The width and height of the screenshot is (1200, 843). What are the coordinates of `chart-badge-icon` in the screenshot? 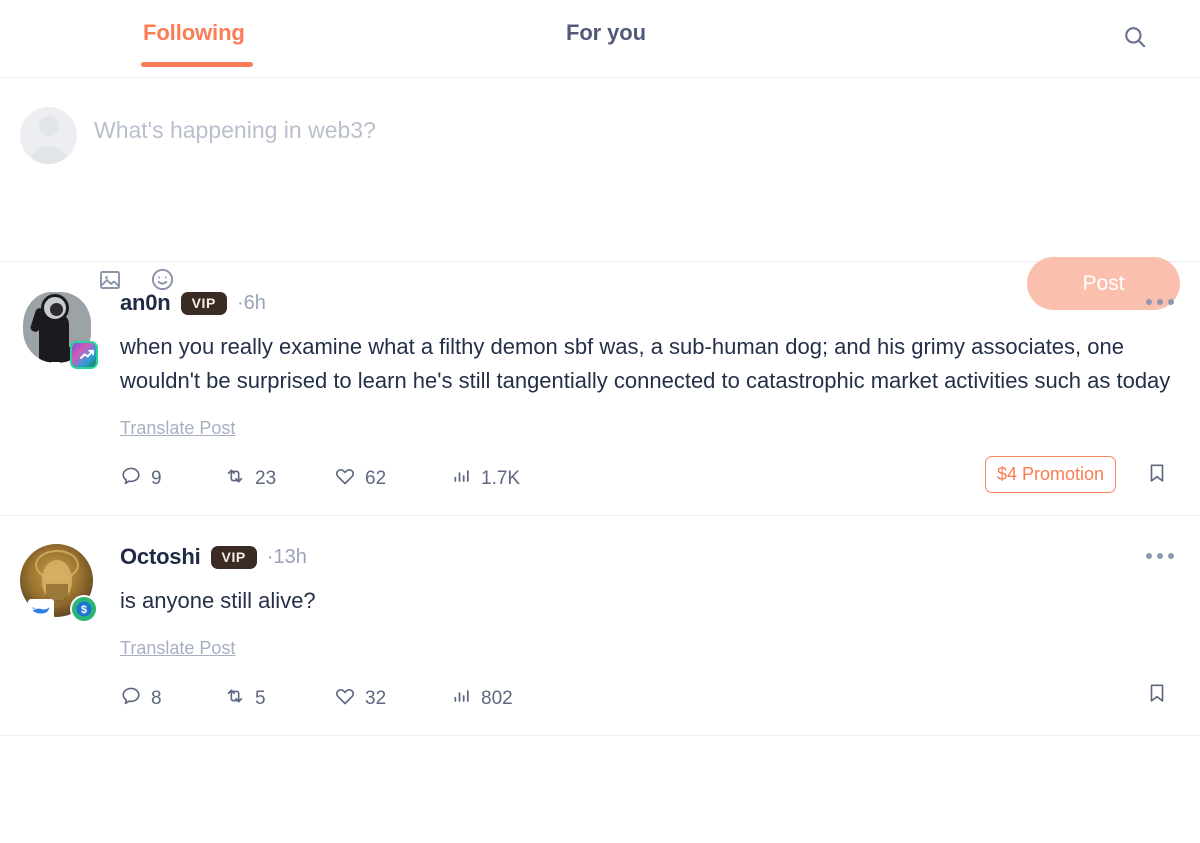 It's located at (84, 355).